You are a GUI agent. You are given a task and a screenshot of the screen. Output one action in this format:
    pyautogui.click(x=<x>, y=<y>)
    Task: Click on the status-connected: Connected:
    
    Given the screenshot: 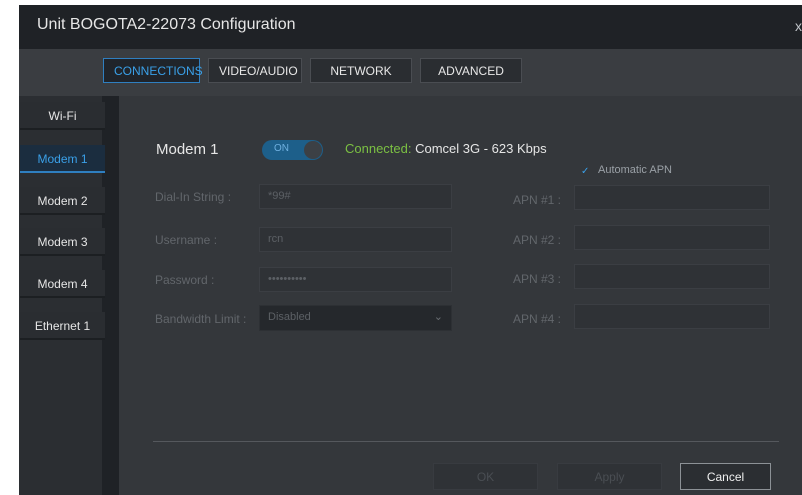 What is the action you would take?
    pyautogui.click(x=378, y=148)
    